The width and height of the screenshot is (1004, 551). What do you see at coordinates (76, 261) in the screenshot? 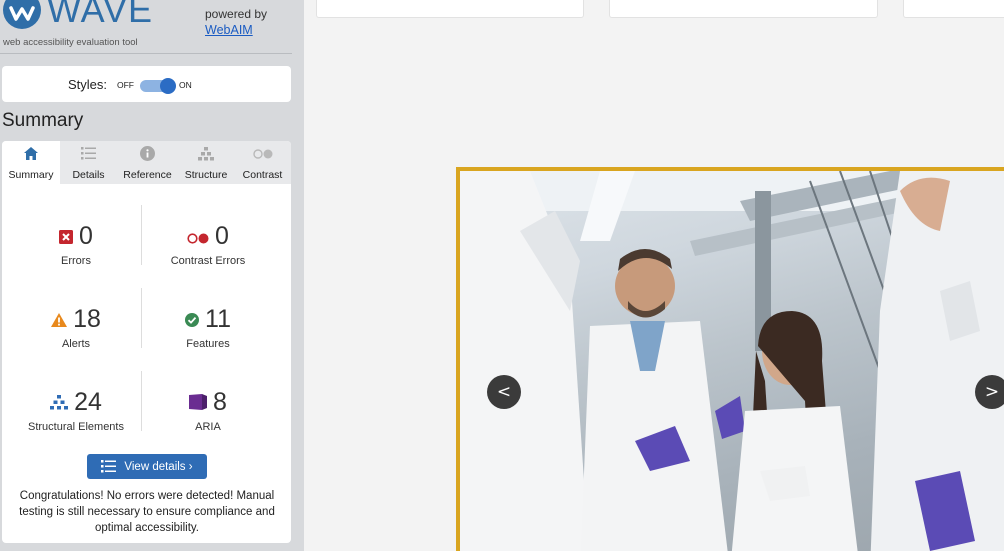
I see `errors-label: Errors` at bounding box center [76, 261].